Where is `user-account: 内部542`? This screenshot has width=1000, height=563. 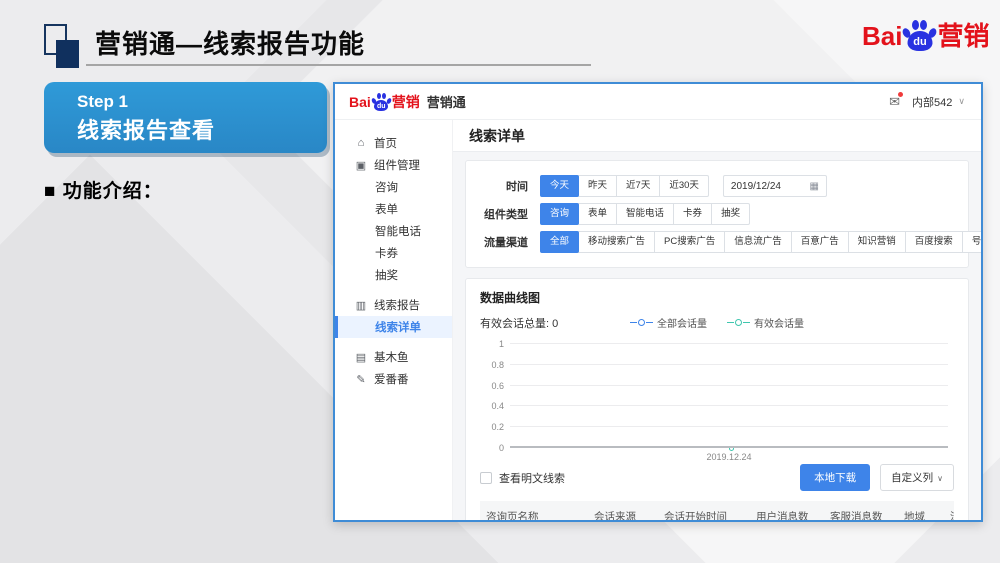 user-account: 内部542 is located at coordinates (932, 102).